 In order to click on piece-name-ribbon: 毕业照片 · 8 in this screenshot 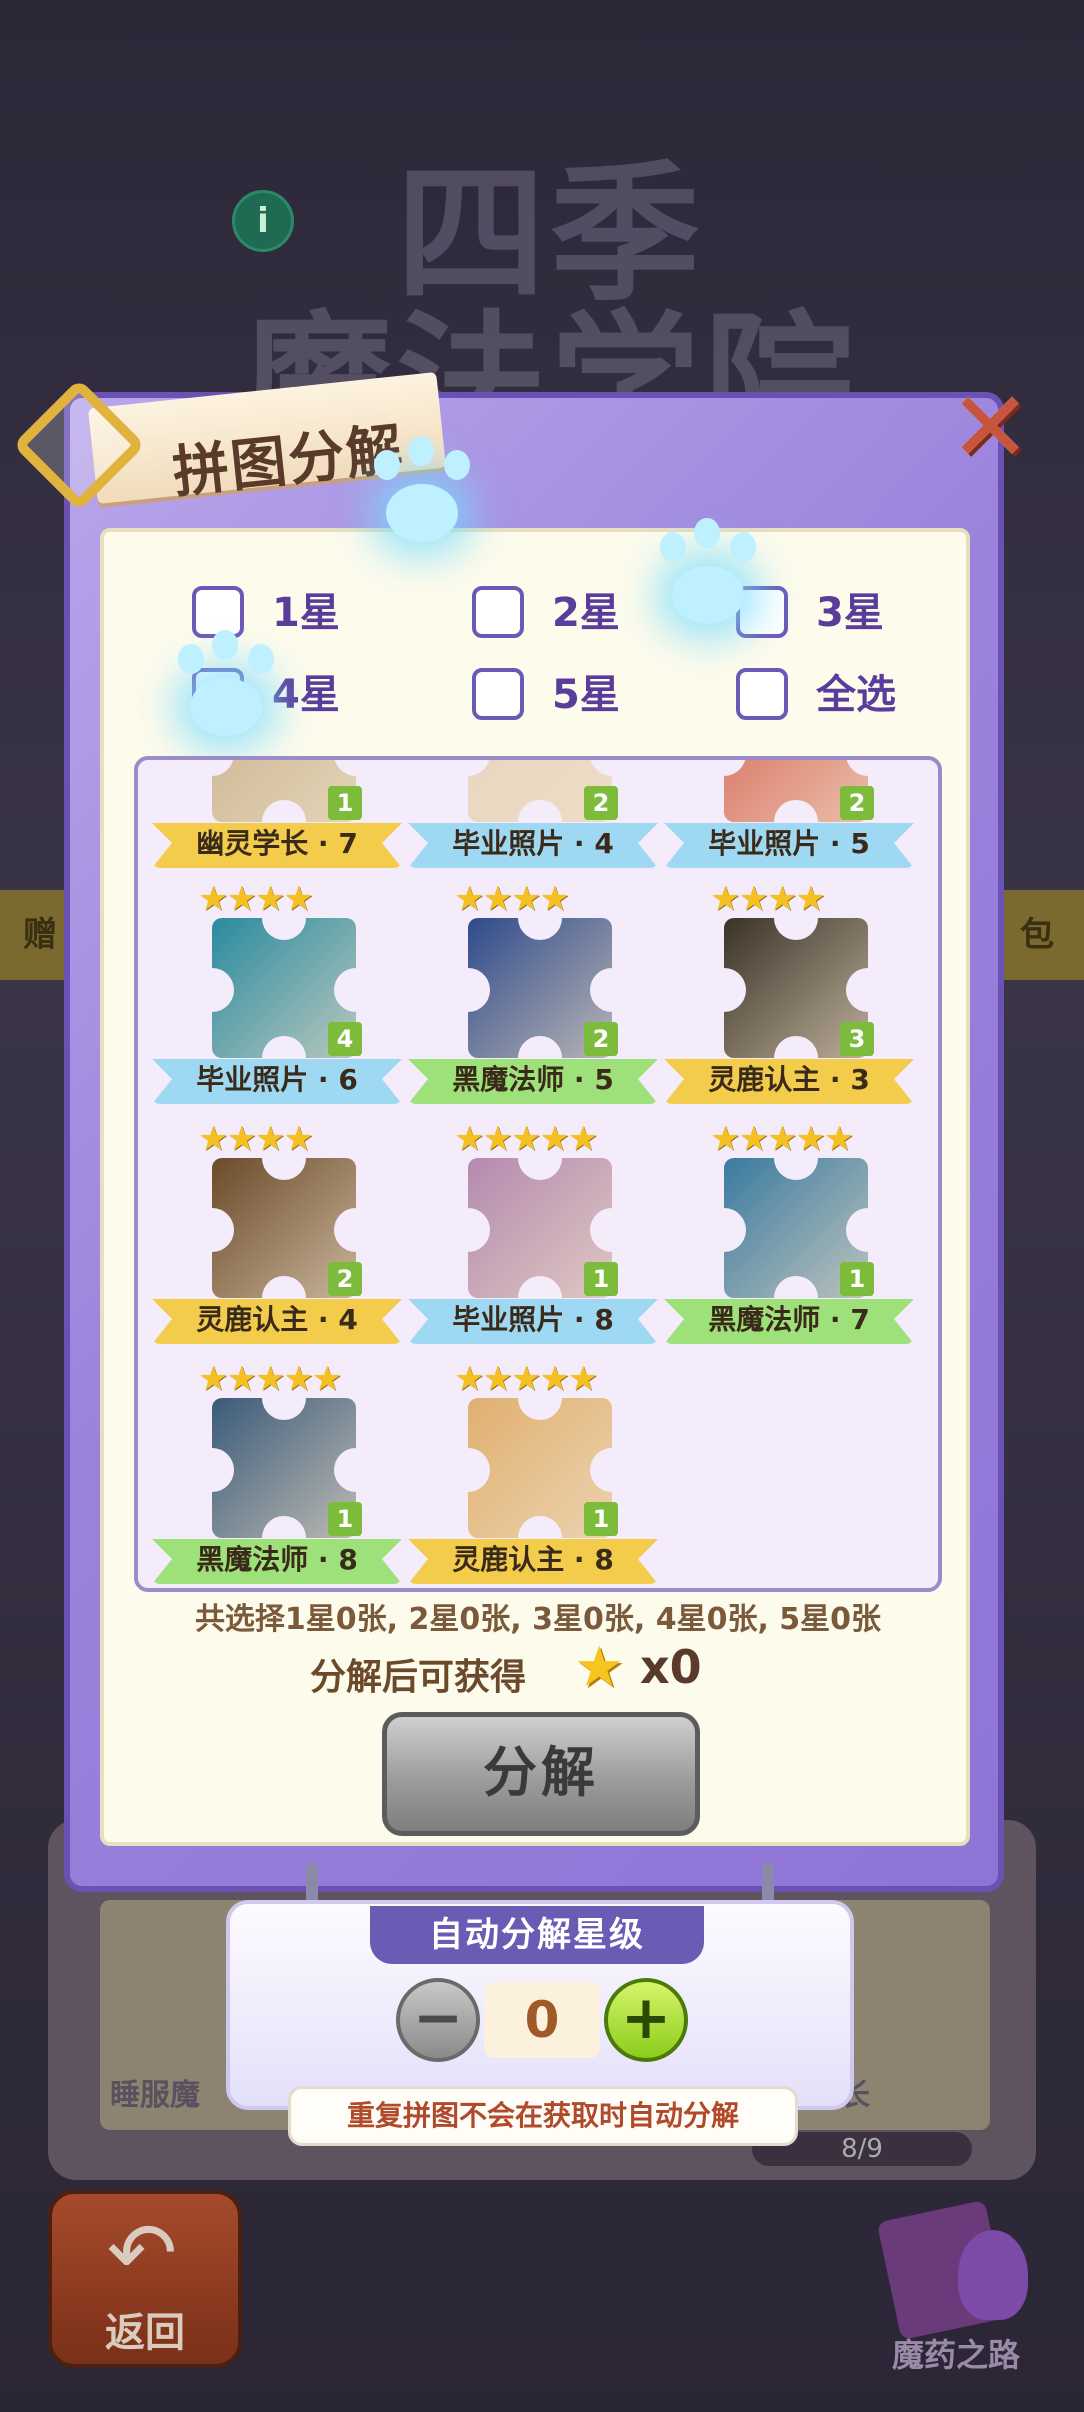, I will do `click(533, 1321)`.